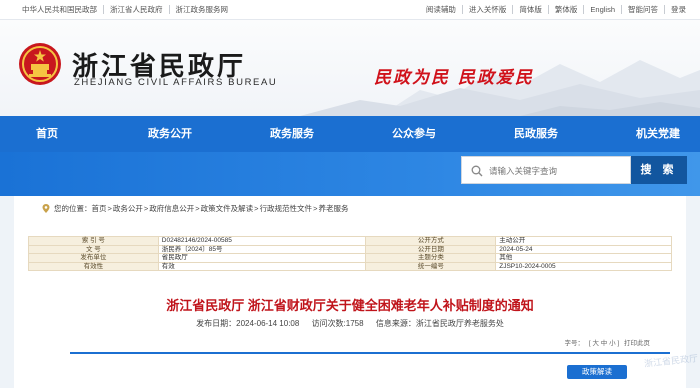 This screenshot has height=388, width=700. What do you see at coordinates (454, 78) in the screenshot?
I see `site-slogan: 民政为民 民政爱民` at bounding box center [454, 78].